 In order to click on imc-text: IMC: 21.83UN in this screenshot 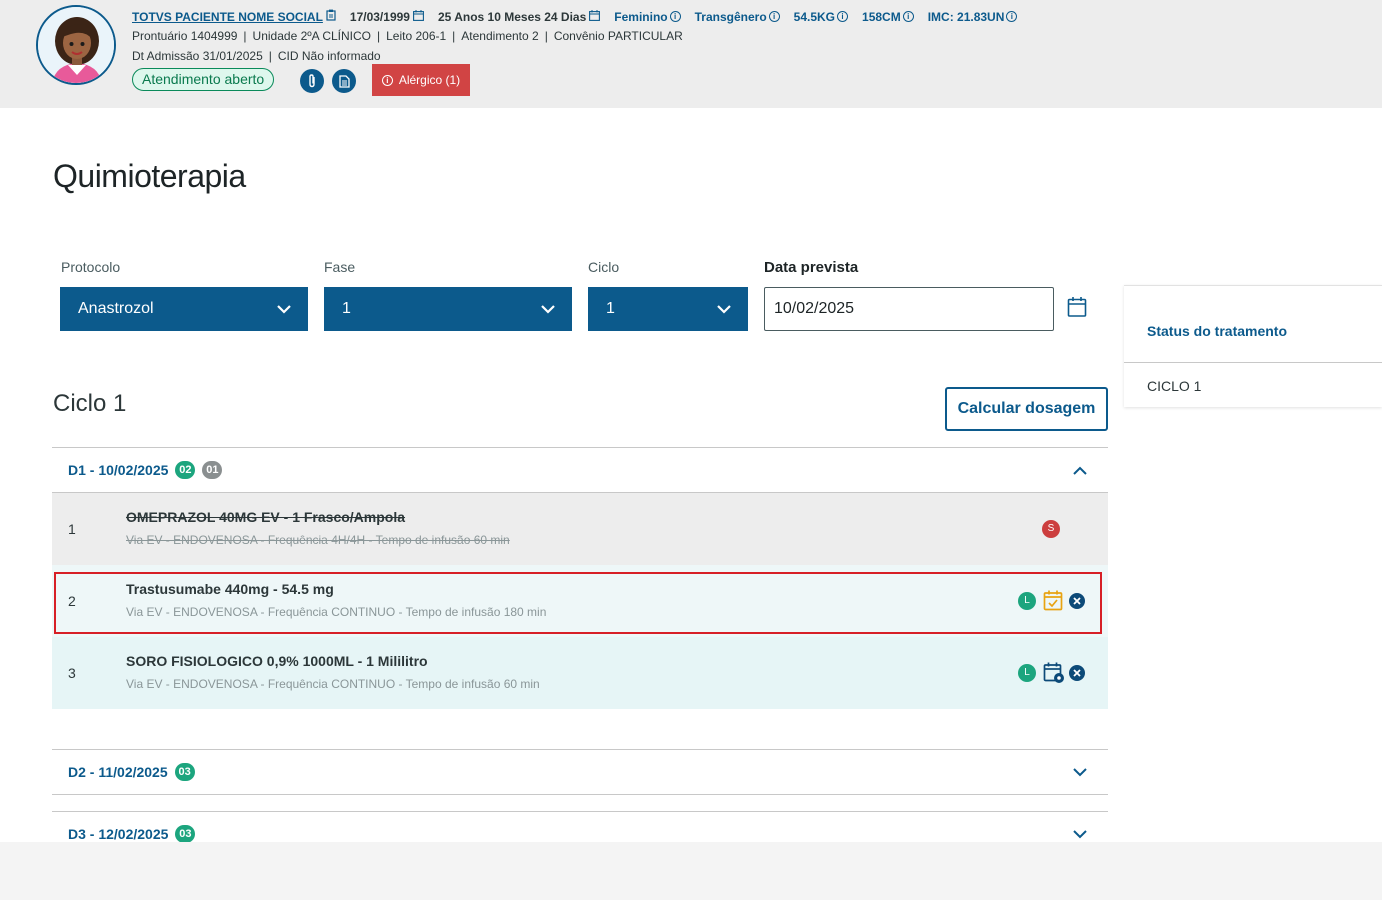, I will do `click(966, 16)`.